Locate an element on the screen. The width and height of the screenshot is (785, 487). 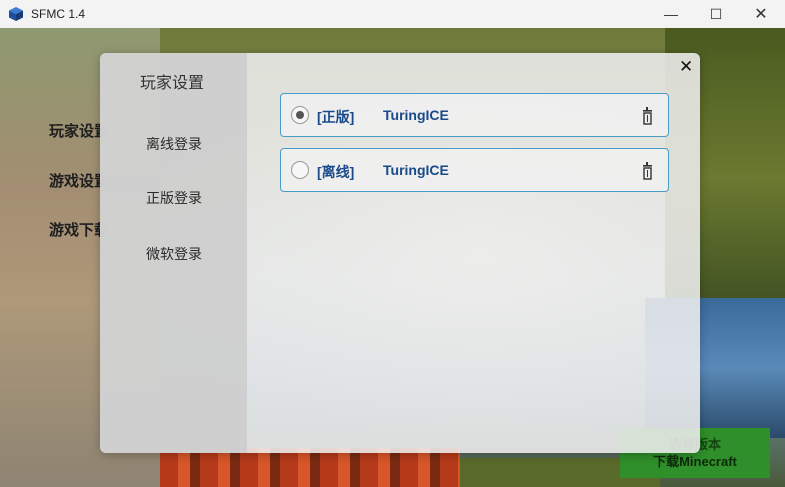
account-type: [离线] is located at coordinates (336, 172).